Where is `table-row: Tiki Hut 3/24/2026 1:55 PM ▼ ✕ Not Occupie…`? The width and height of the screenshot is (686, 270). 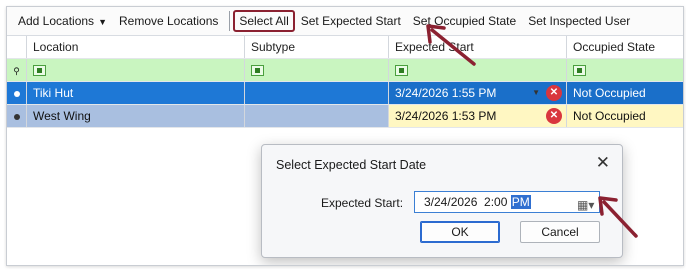 table-row: Tiki Hut 3/24/2026 1:55 PM ▼ ✕ Not Occupie… is located at coordinates (345, 93).